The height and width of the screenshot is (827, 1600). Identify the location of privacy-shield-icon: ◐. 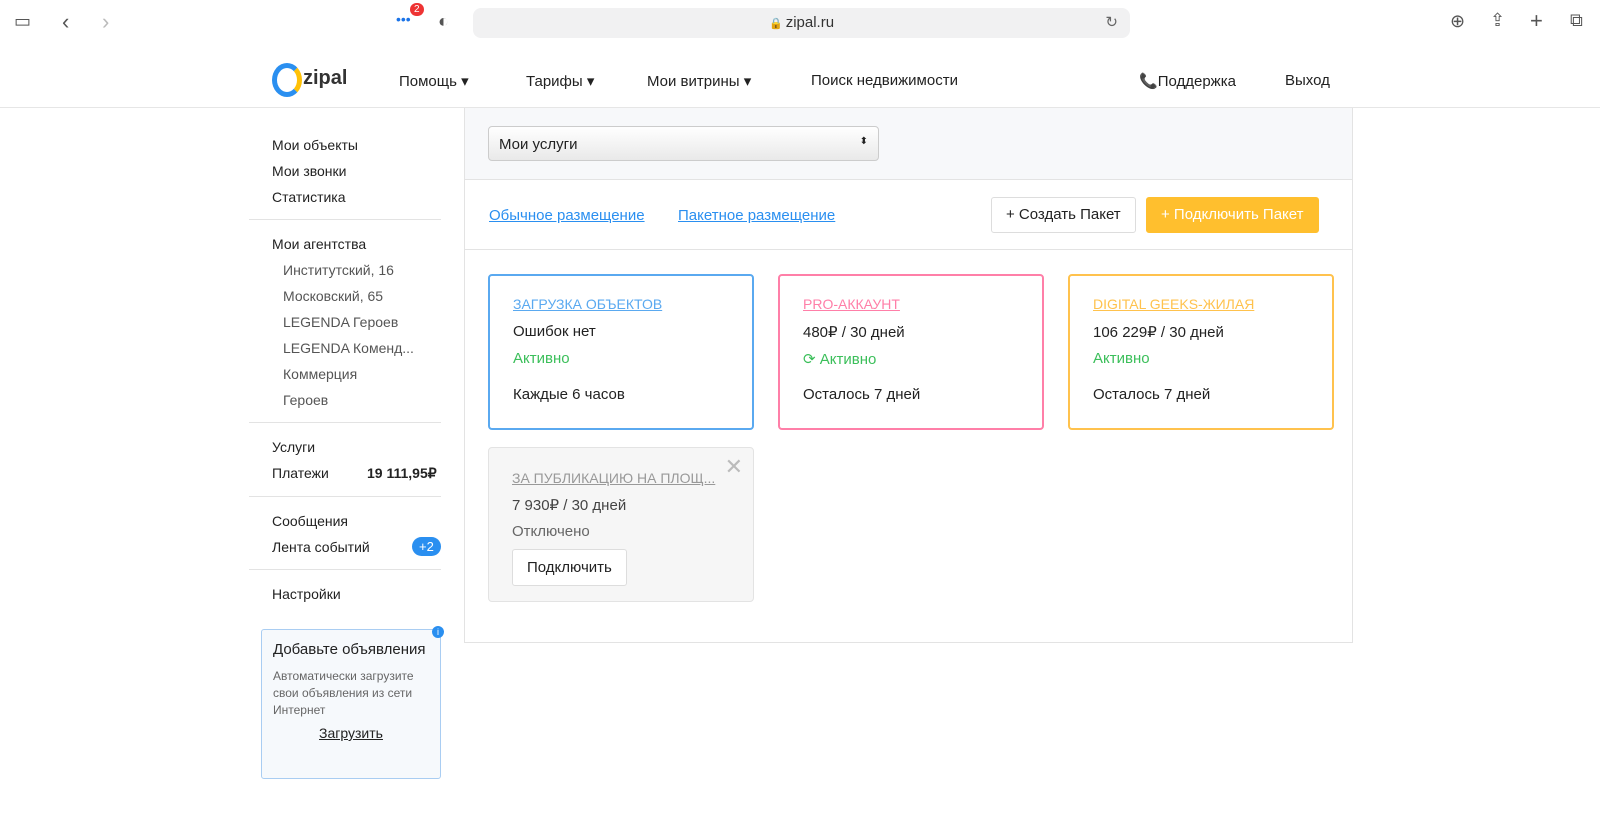
(443, 21).